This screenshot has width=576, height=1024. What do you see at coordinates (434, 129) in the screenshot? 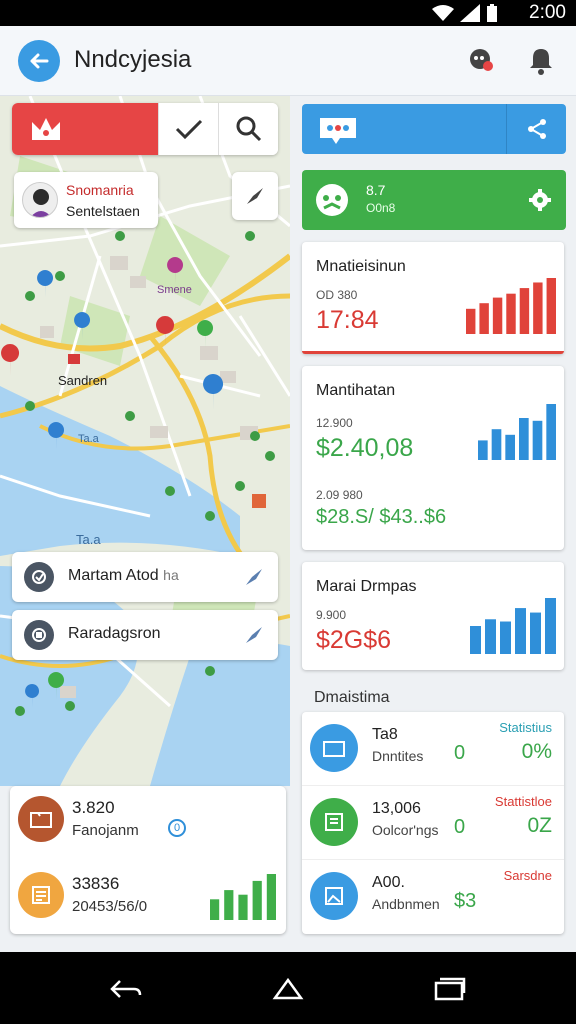
I see `header-card-blue` at bounding box center [434, 129].